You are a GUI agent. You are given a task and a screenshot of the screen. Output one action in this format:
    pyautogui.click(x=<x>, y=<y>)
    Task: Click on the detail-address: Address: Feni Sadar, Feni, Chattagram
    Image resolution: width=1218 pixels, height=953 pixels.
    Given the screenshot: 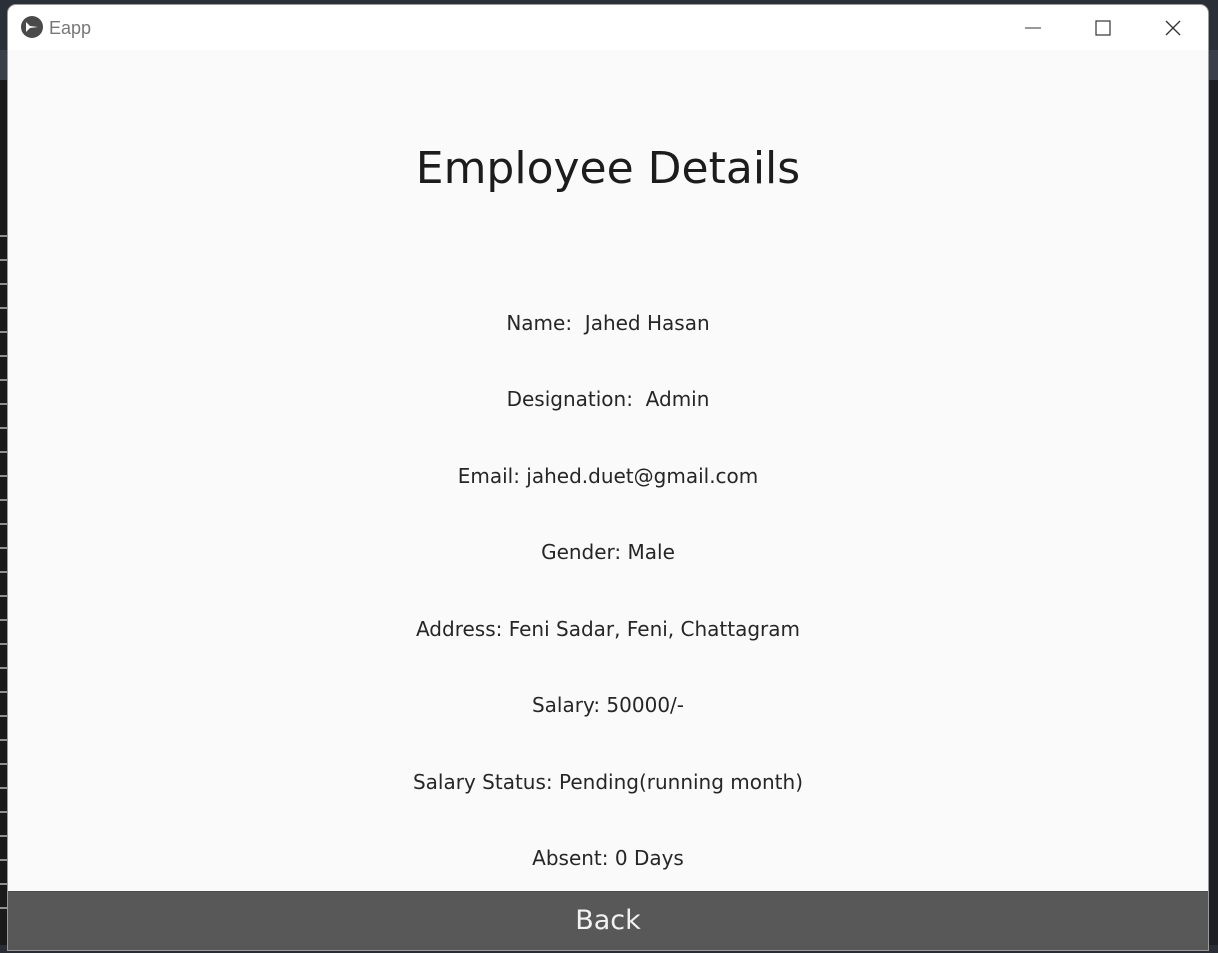 What is the action you would take?
    pyautogui.click(x=608, y=629)
    